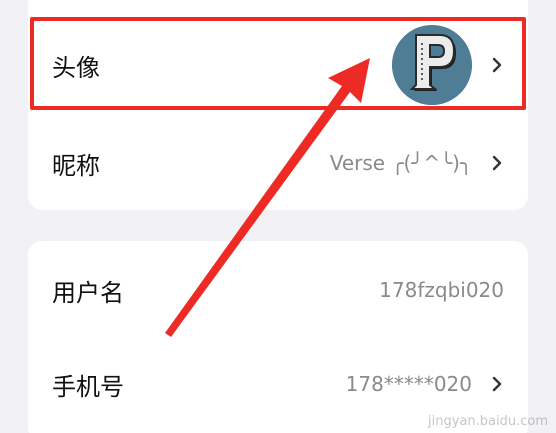  I want to click on avatar-letter-p-icon, so click(432, 65).